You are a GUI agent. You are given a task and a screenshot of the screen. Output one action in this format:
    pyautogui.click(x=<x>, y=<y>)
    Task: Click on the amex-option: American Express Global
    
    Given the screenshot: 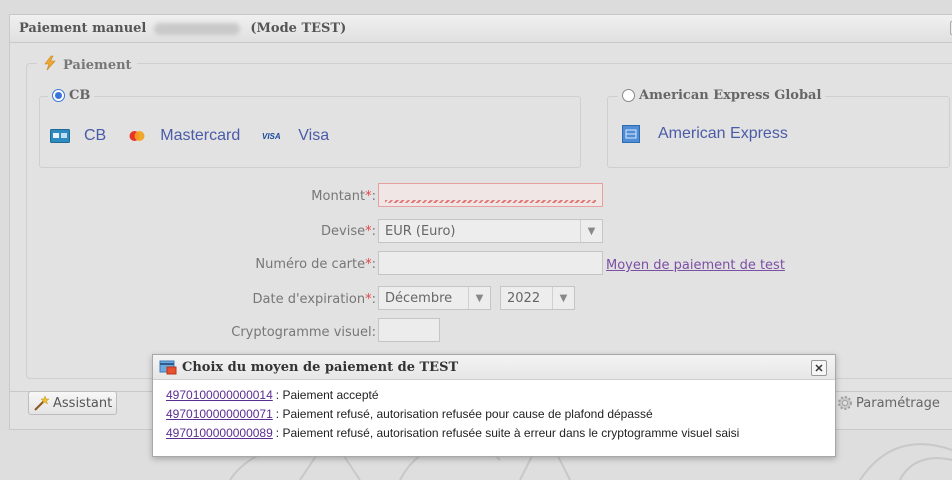 What is the action you would take?
    pyautogui.click(x=722, y=95)
    